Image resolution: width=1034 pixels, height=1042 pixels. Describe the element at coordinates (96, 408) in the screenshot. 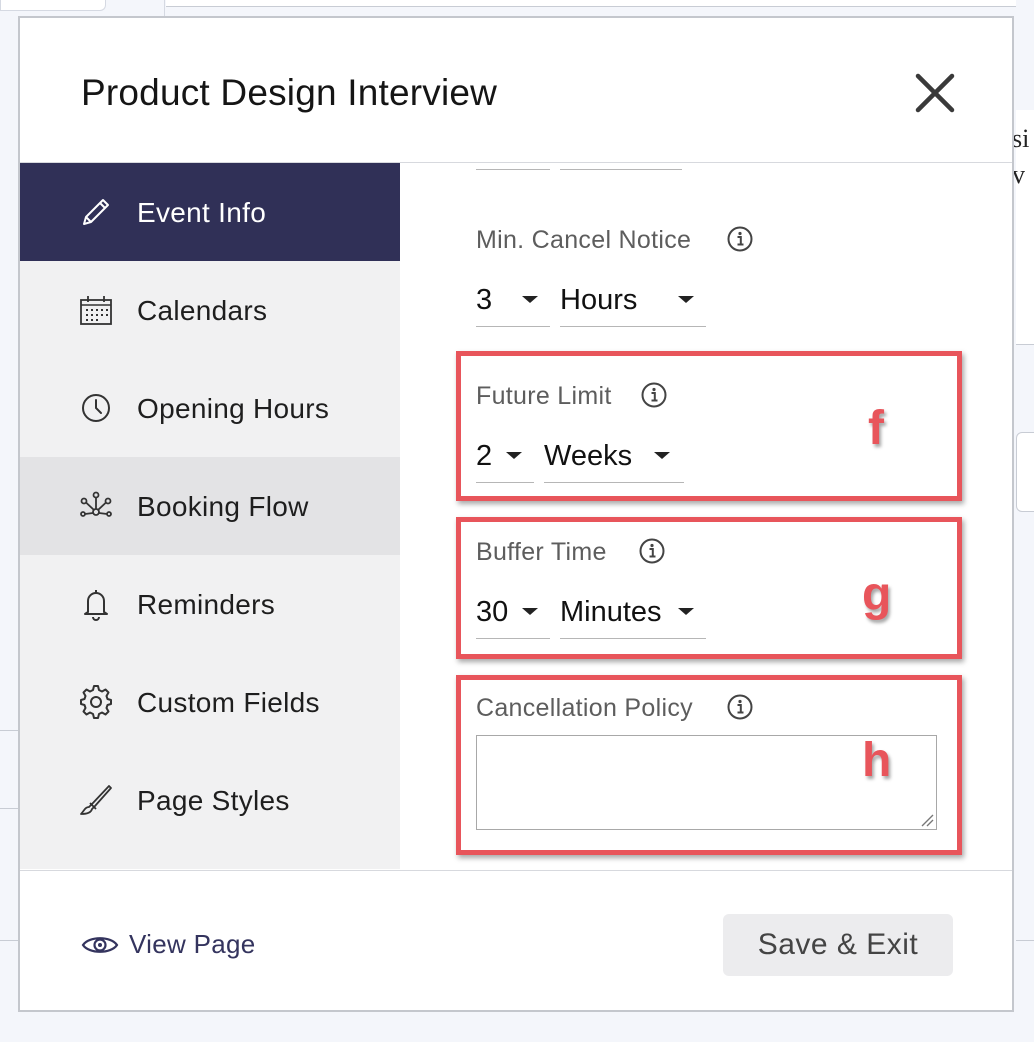

I see `clock-icon` at that location.